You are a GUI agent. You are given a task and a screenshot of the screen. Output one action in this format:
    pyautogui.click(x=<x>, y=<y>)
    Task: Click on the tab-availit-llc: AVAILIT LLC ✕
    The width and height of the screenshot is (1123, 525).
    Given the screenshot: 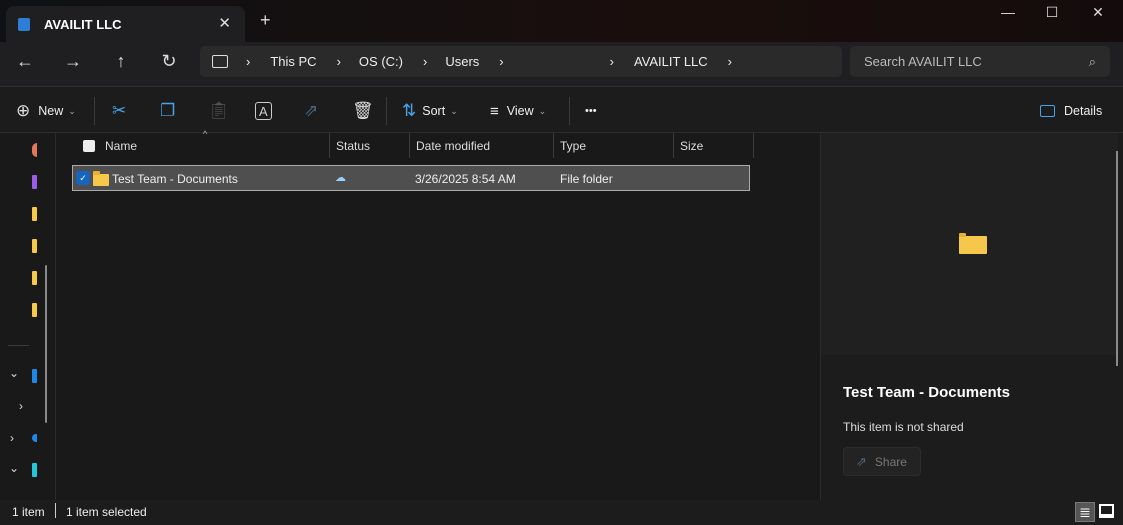 What is the action you would take?
    pyautogui.click(x=125, y=24)
    